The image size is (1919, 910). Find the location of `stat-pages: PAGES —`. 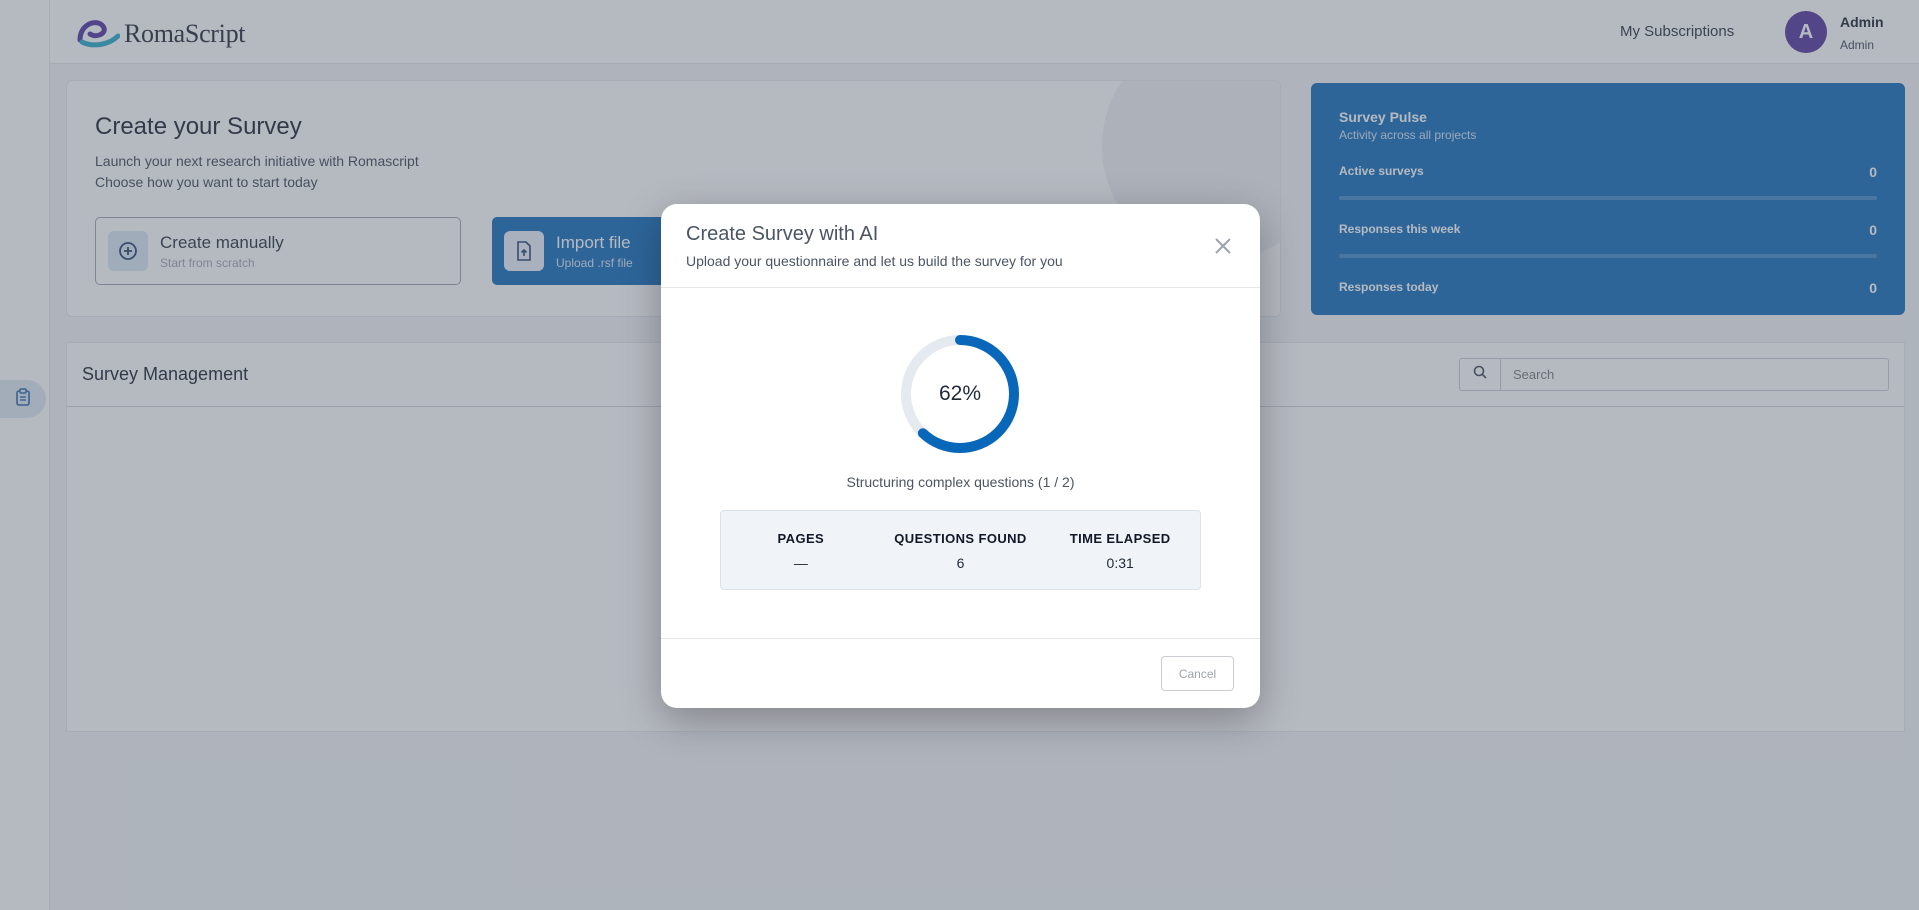

stat-pages: PAGES — is located at coordinates (801, 550).